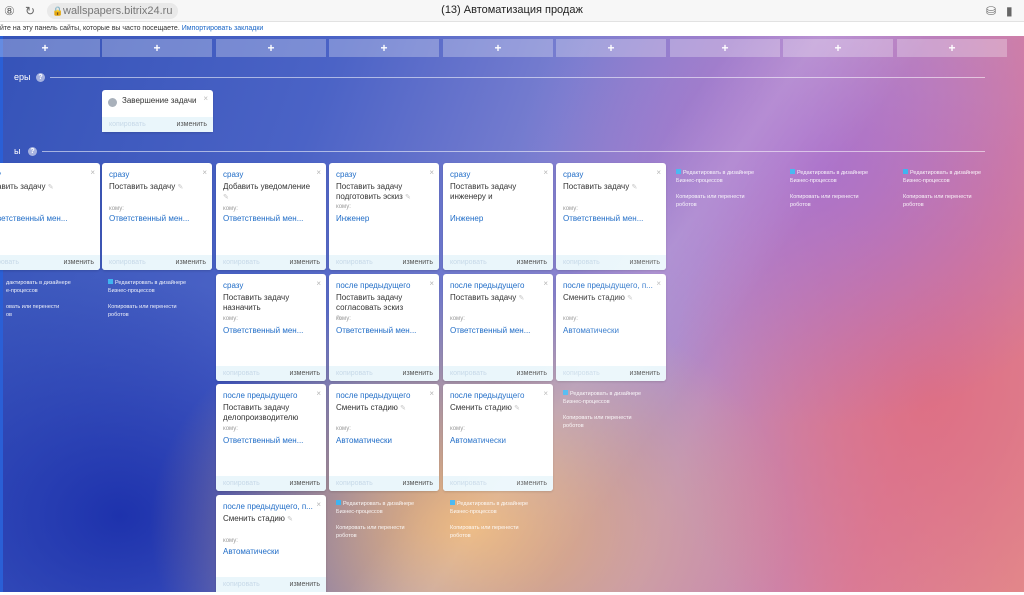 This screenshot has height=595, width=1024. Describe the element at coordinates (384, 48) in the screenshot. I see `add-button-col3: +` at that location.